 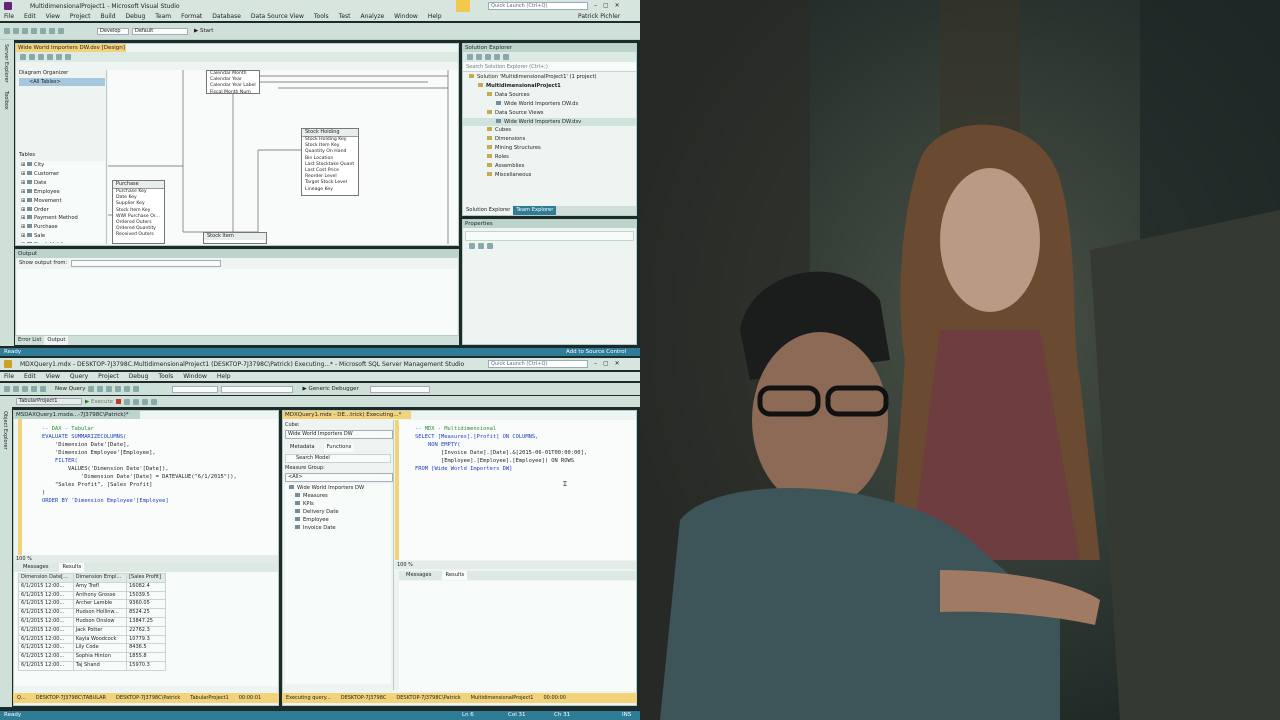 What do you see at coordinates (6, 100) in the screenshot?
I see `toolbox-tab: Toolbox` at bounding box center [6, 100].